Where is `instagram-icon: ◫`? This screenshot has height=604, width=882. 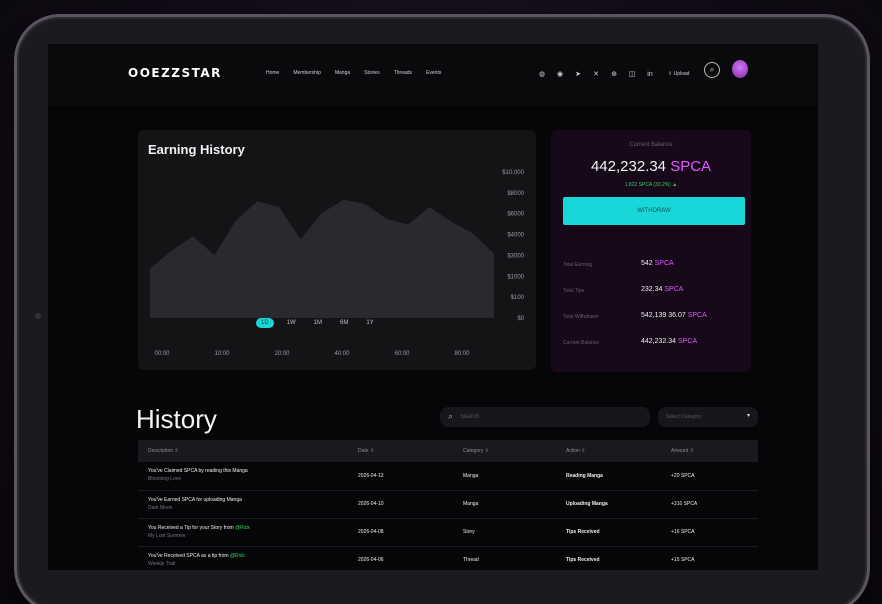
instagram-icon: ◫ is located at coordinates (632, 74).